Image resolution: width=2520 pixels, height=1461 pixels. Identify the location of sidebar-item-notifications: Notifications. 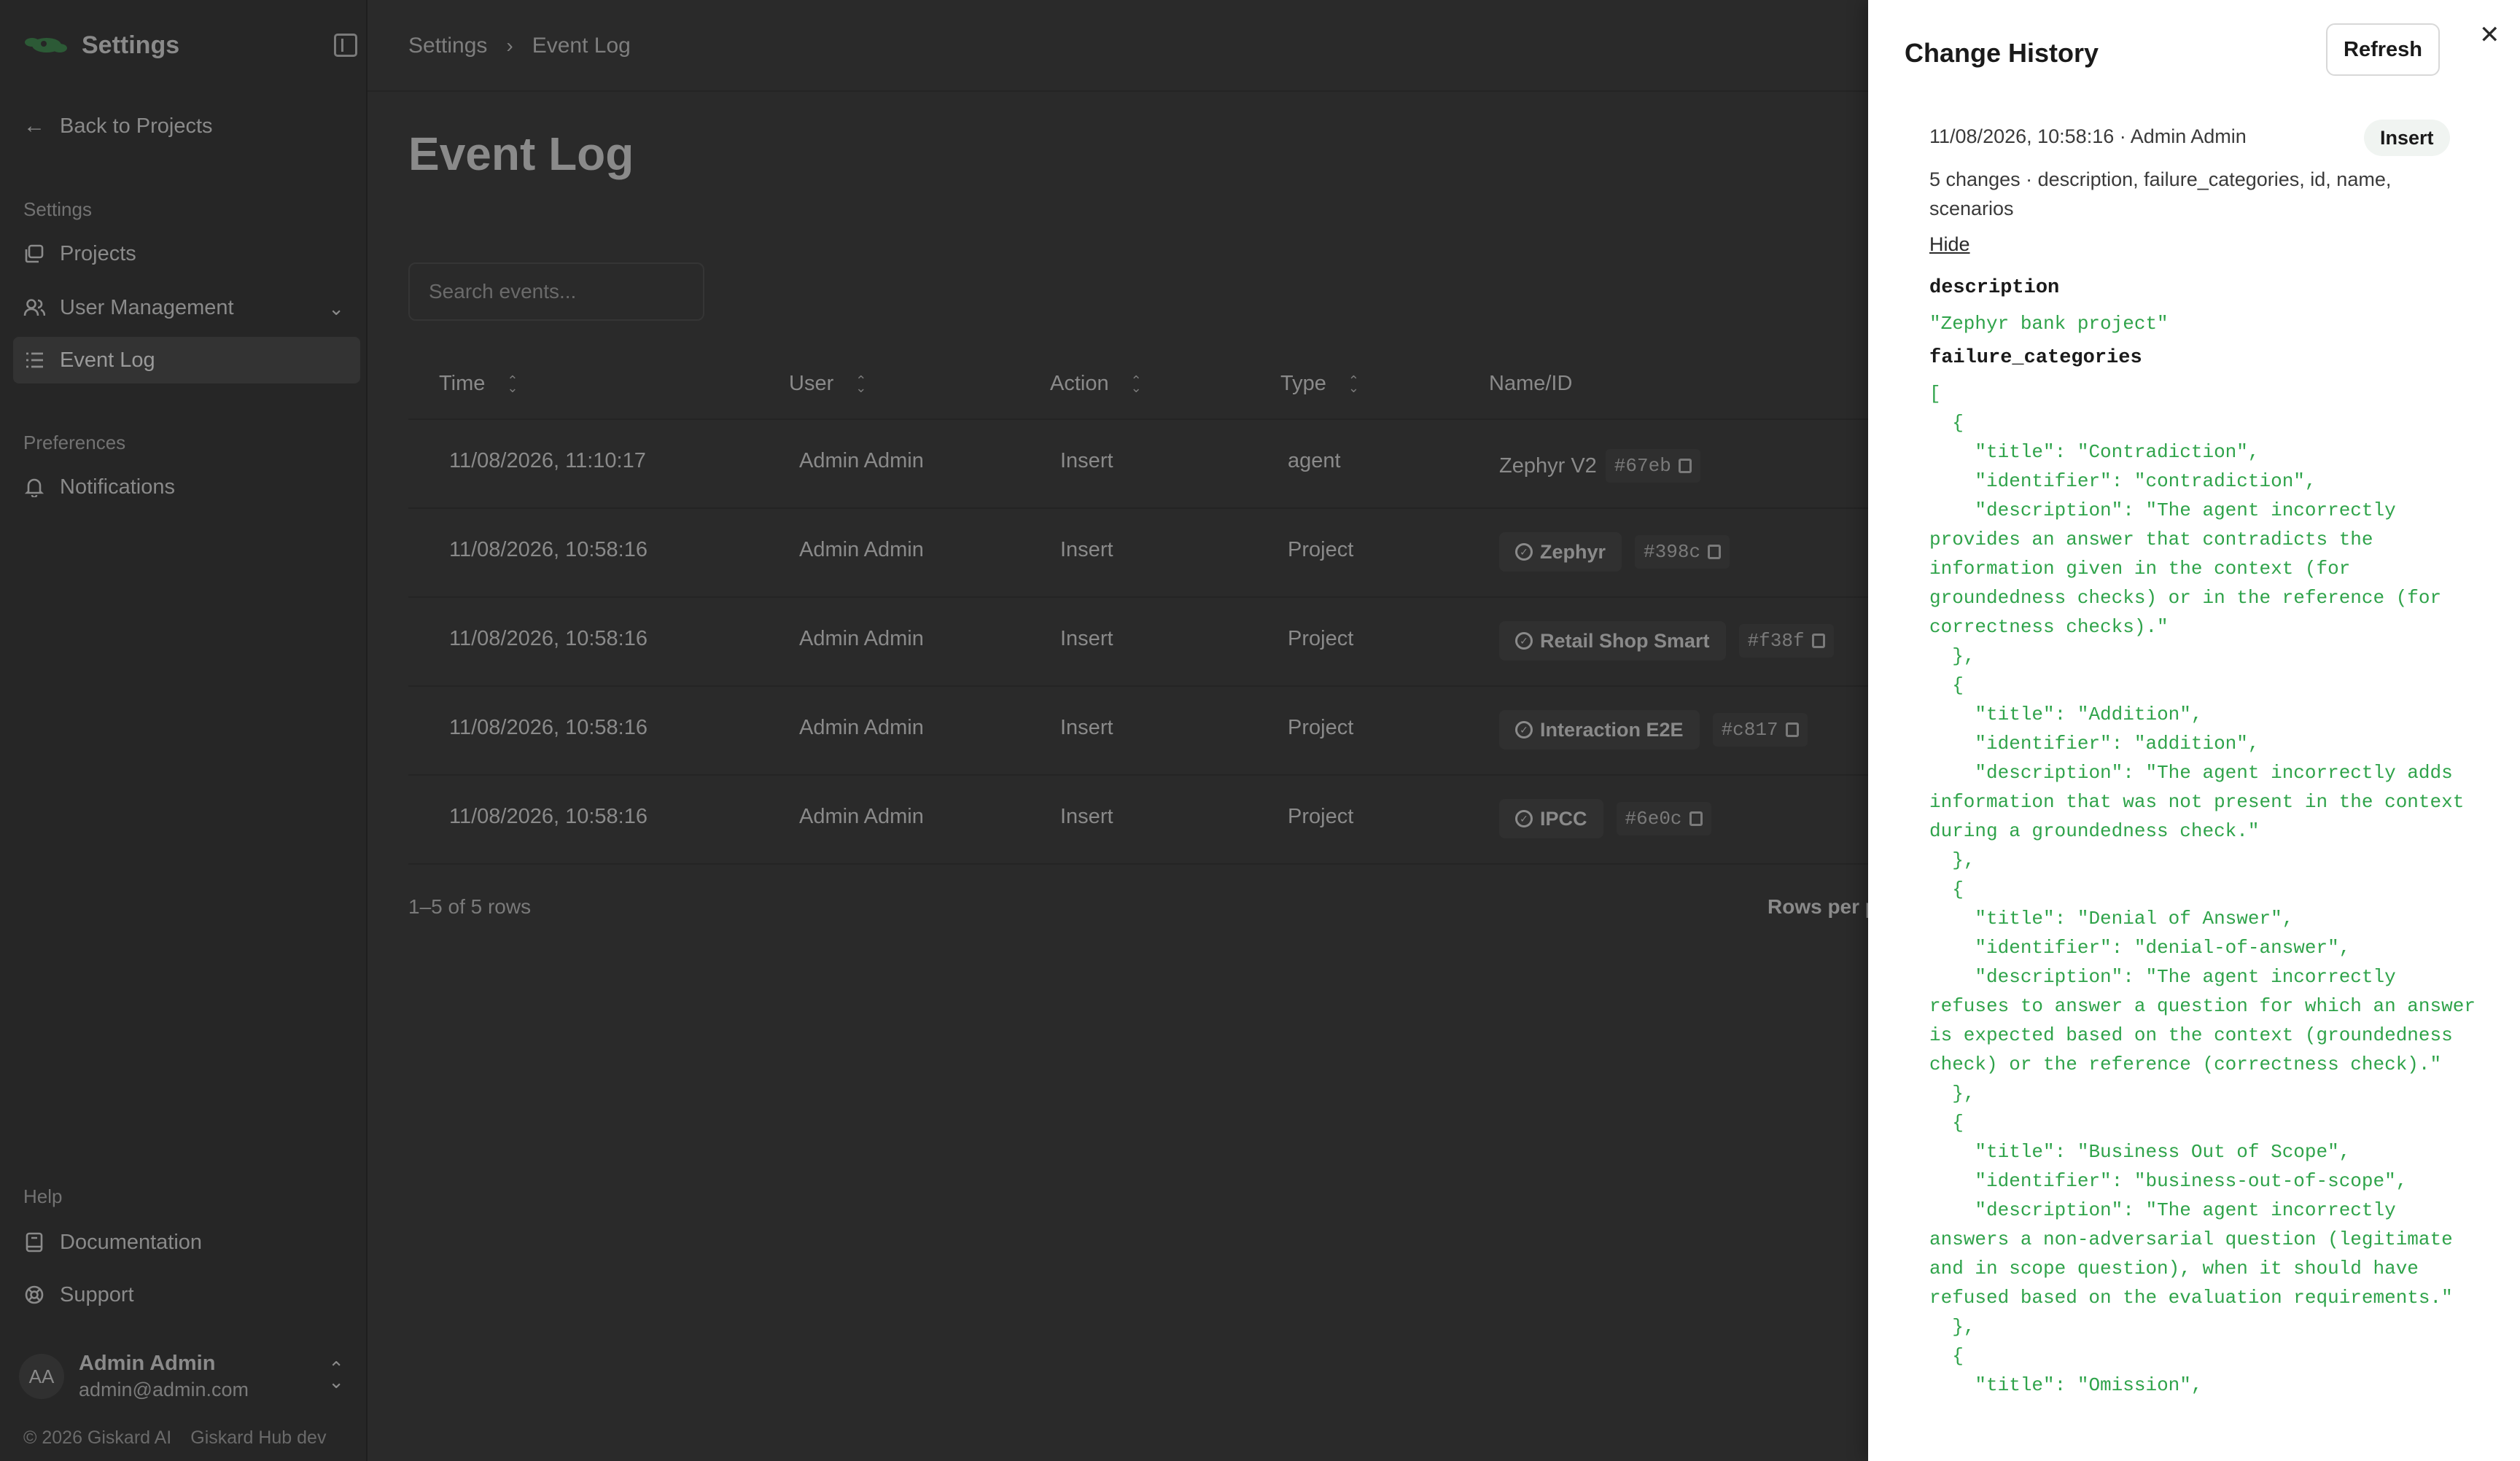
(186, 487).